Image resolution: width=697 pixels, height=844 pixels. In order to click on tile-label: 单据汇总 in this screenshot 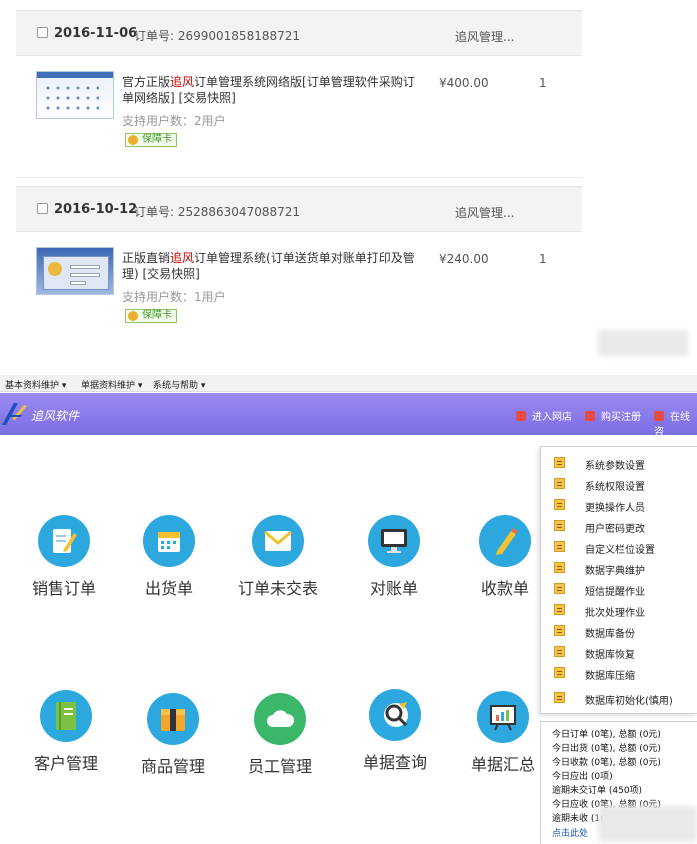, I will do `click(502, 764)`.